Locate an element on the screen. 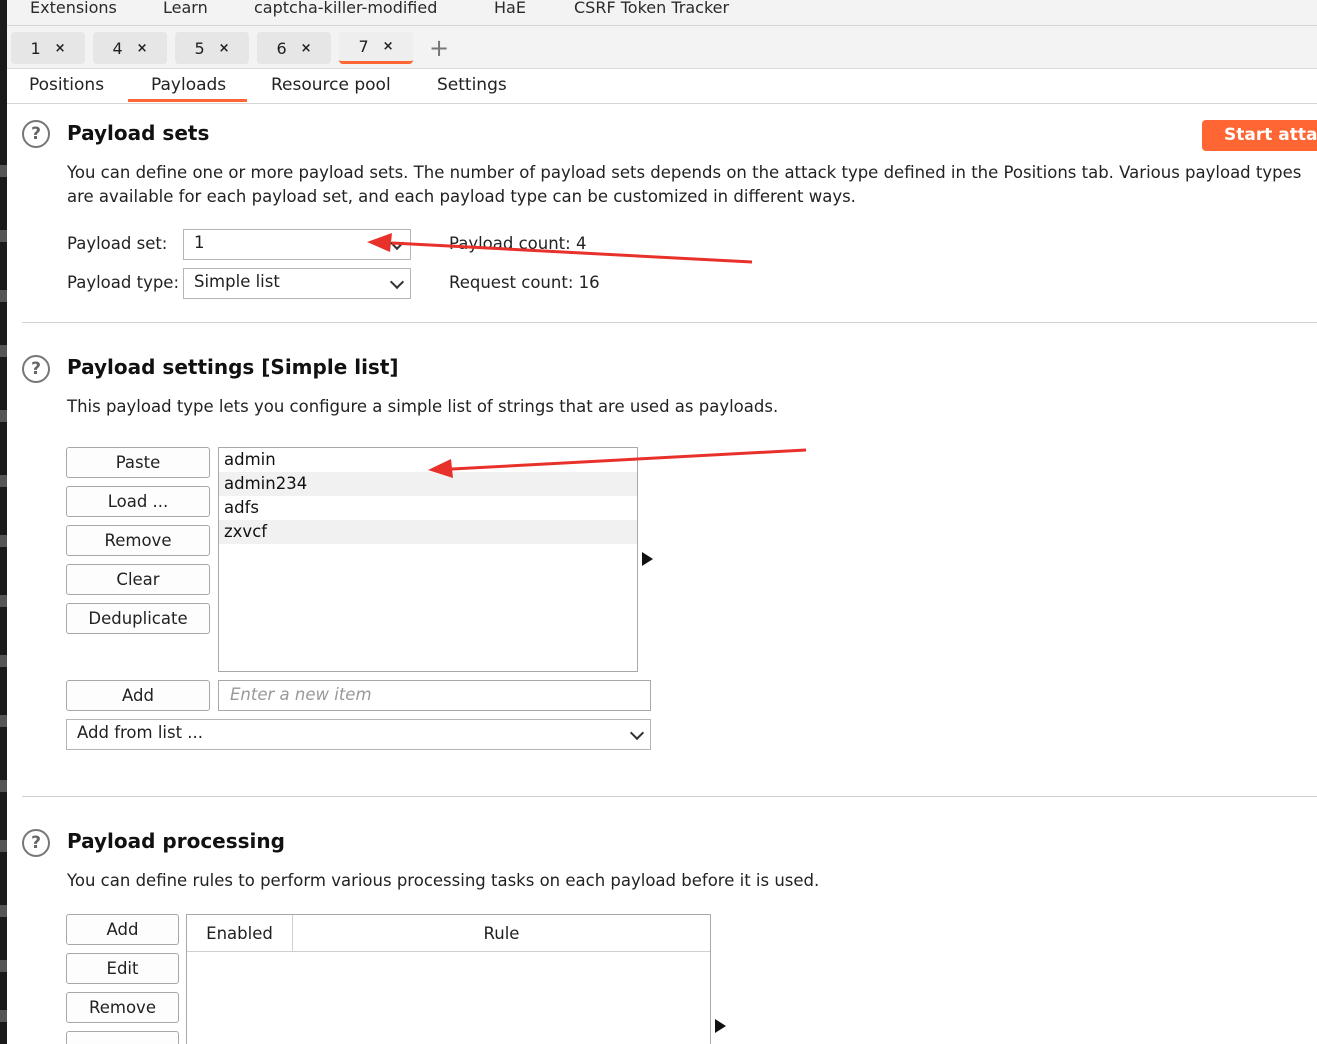  payload-type-select: Simple list is located at coordinates (297, 283).